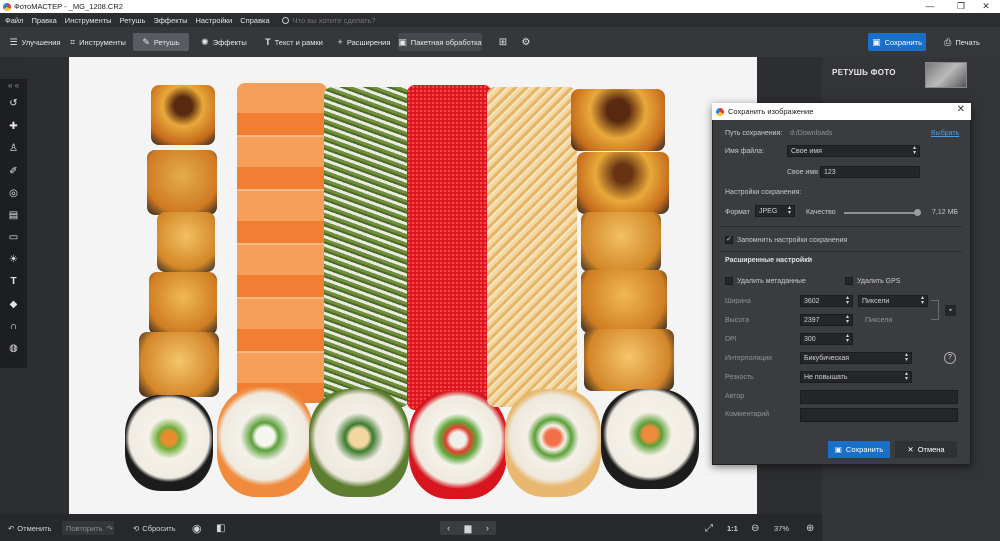  Describe the element at coordinates (13, 326) in the screenshot. I see `magnet-tool-icon: ∩` at that location.